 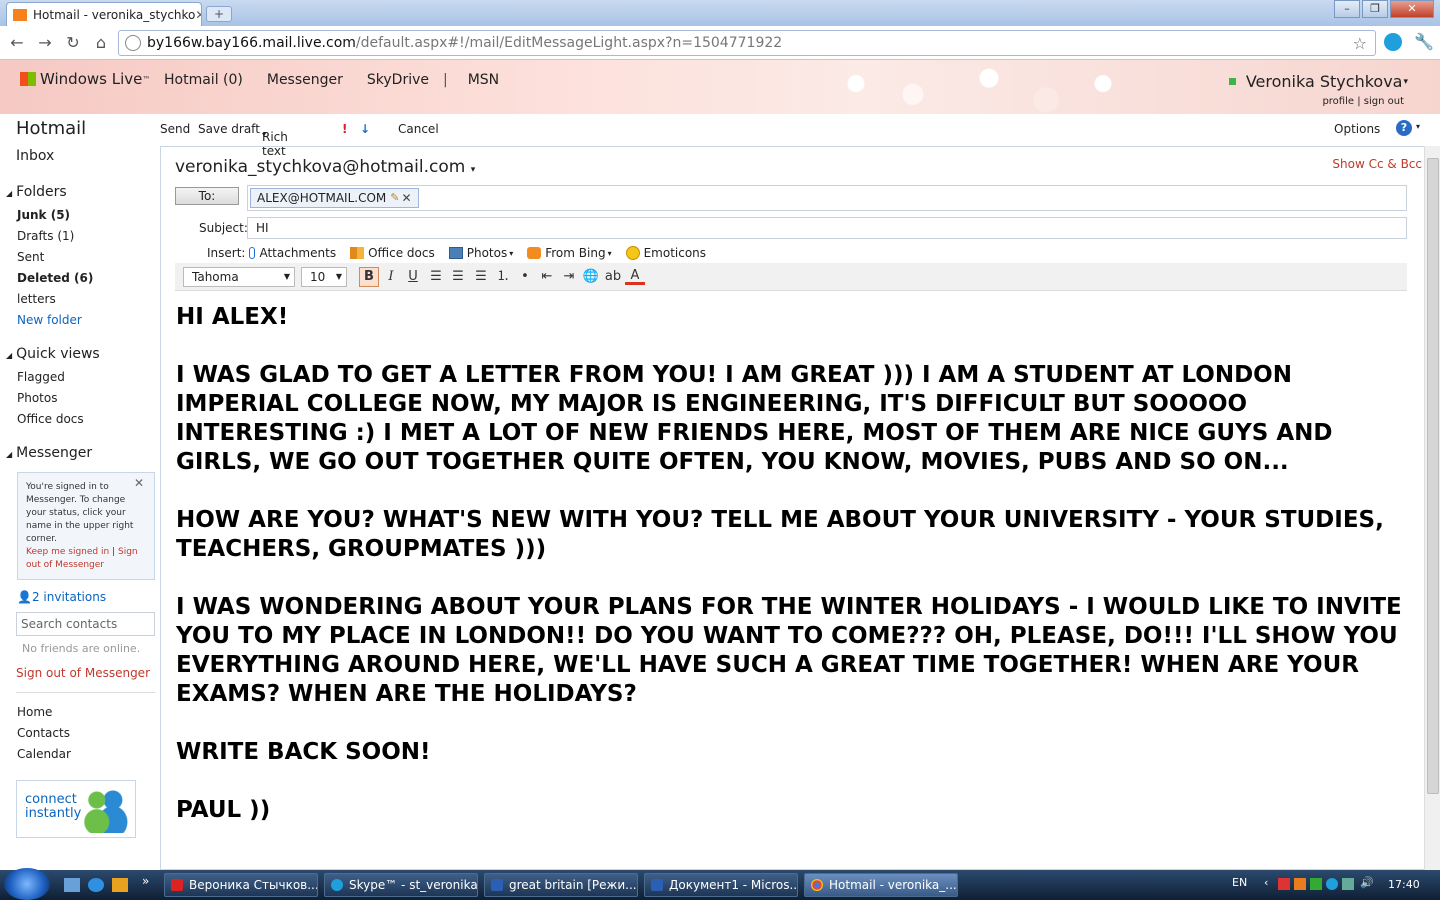 What do you see at coordinates (36, 299) in the screenshot?
I see `sidebar-item-letters: letters` at bounding box center [36, 299].